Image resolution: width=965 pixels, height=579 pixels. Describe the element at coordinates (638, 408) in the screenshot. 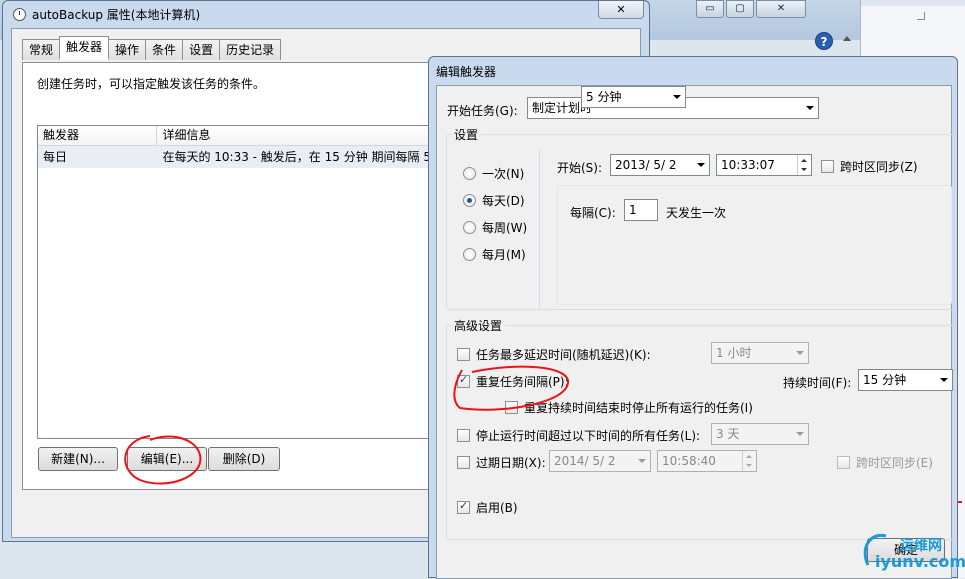

I see `stop-running-label: 重复持续时间结束时停止所有运行的任务(I)` at that location.